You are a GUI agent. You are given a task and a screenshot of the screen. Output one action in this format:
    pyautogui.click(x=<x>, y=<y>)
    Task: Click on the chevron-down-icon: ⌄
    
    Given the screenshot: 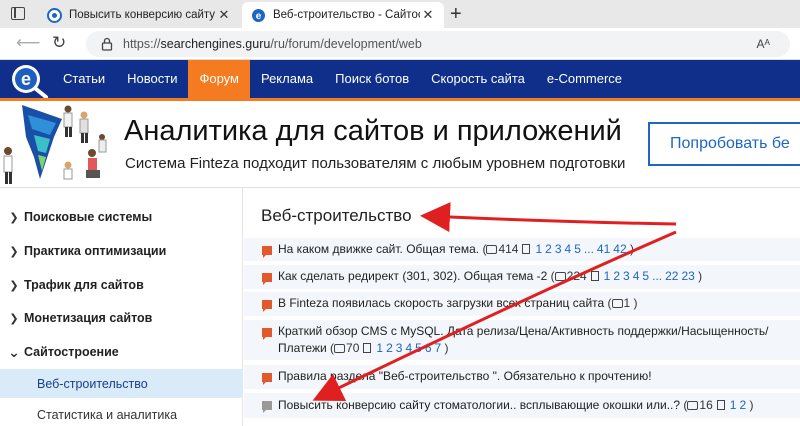 What is the action you would take?
    pyautogui.click(x=14, y=352)
    